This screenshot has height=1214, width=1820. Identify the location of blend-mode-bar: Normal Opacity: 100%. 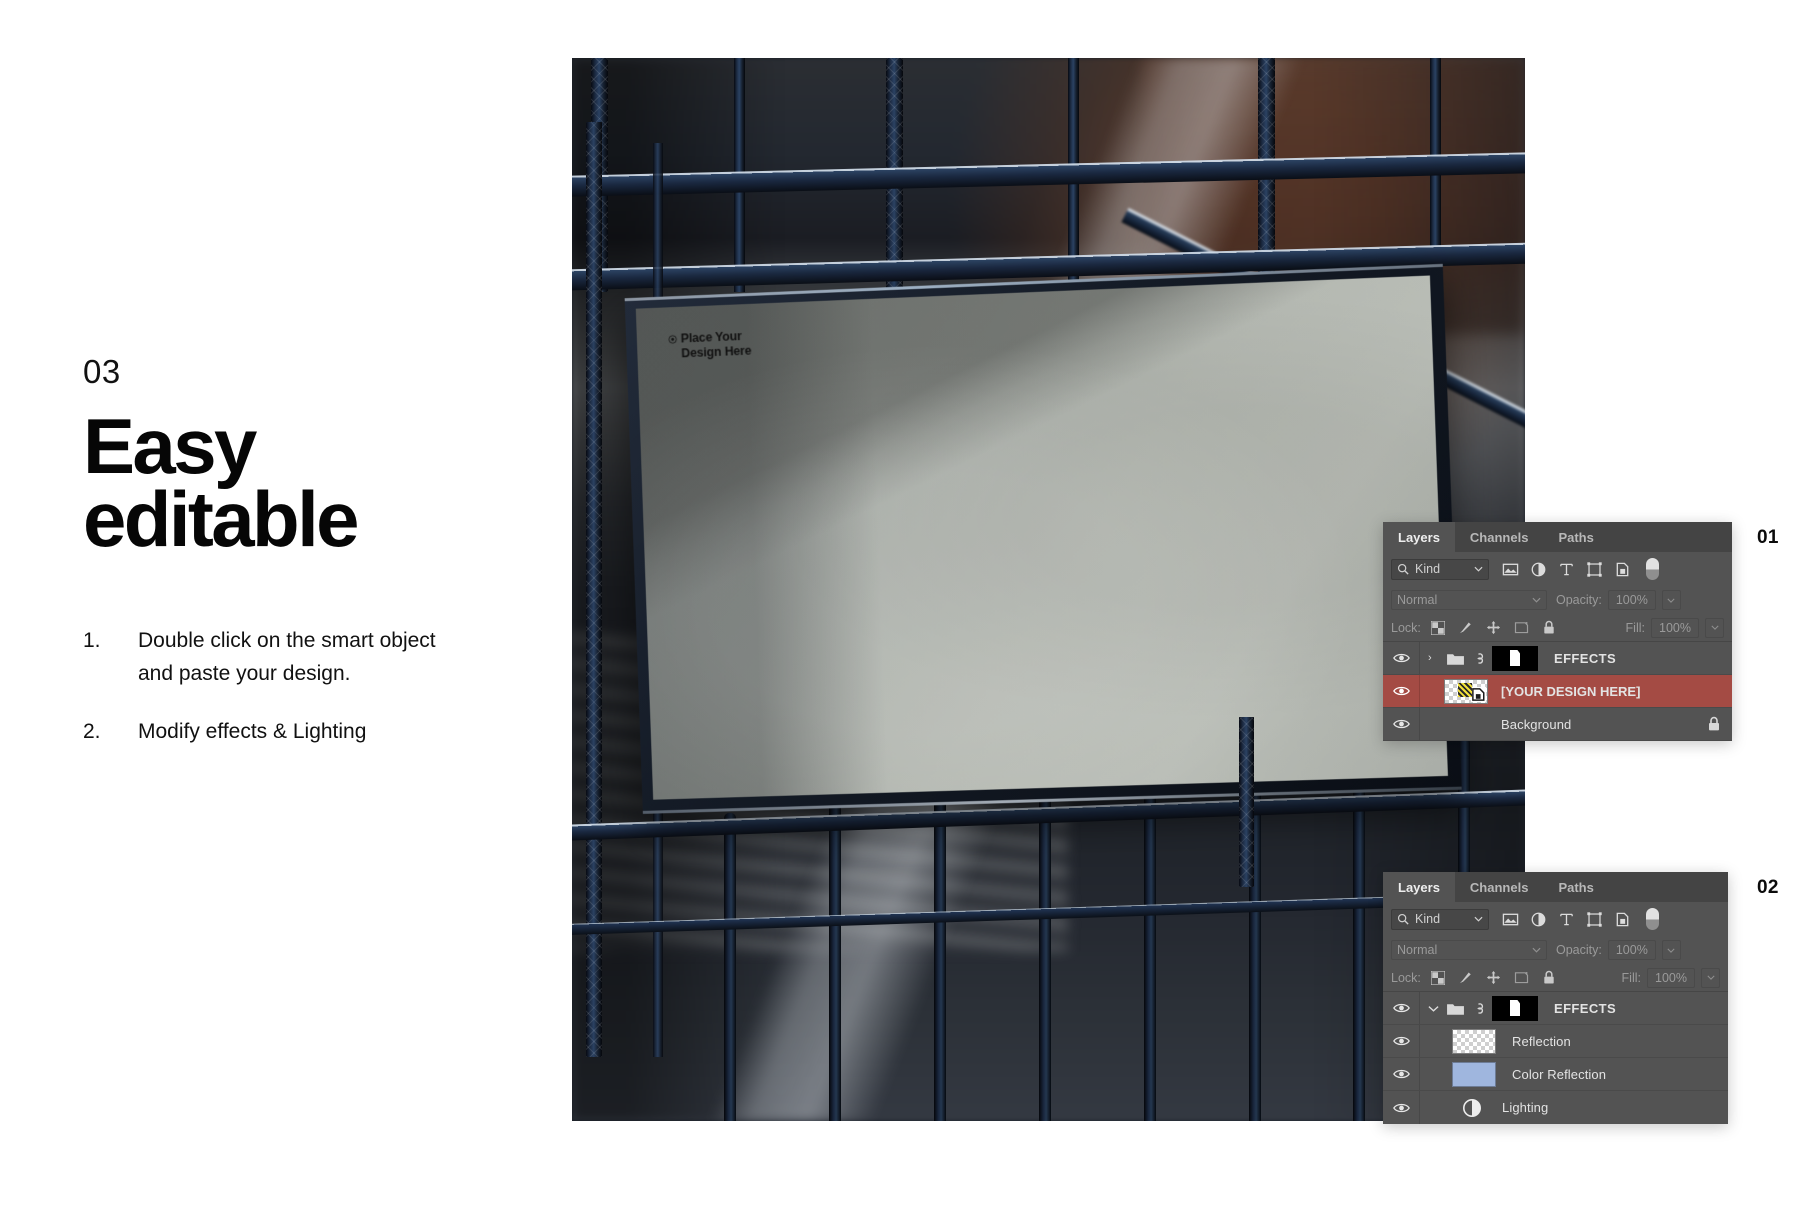
(1557, 600).